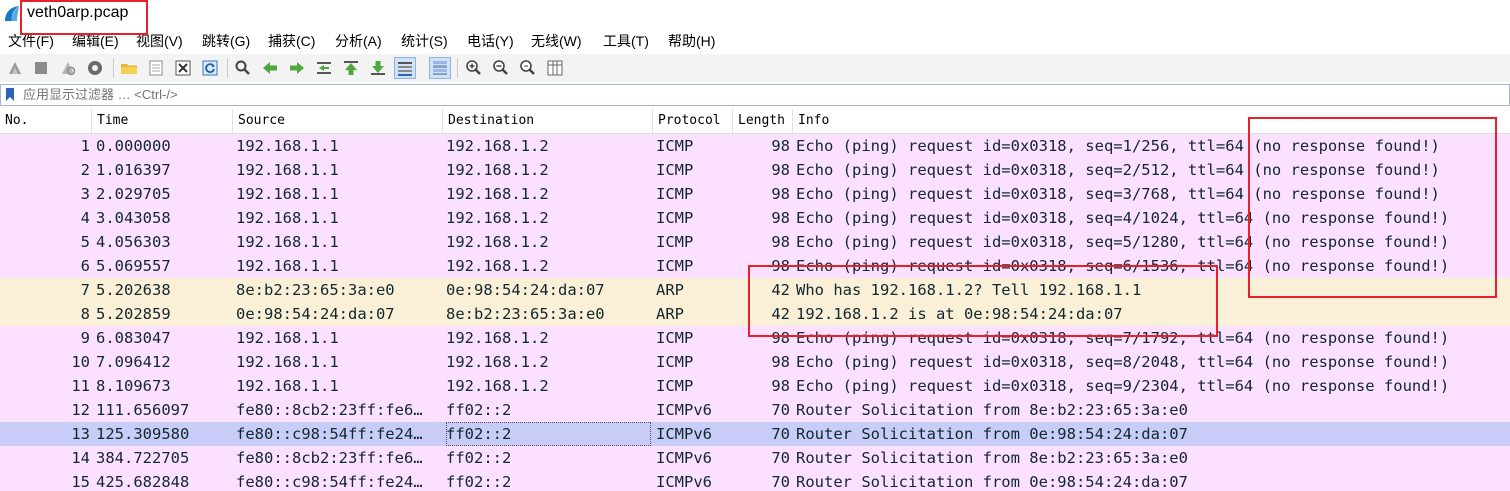  I want to click on first-packet-icon, so click(351, 68).